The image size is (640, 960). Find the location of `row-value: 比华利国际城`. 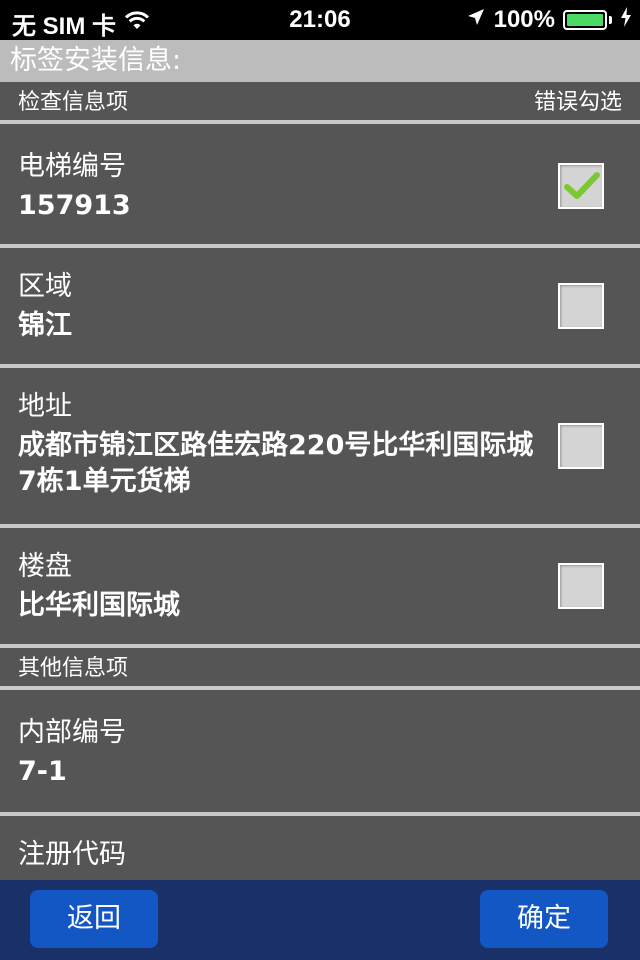

row-value: 比华利国际城 is located at coordinates (99, 605).